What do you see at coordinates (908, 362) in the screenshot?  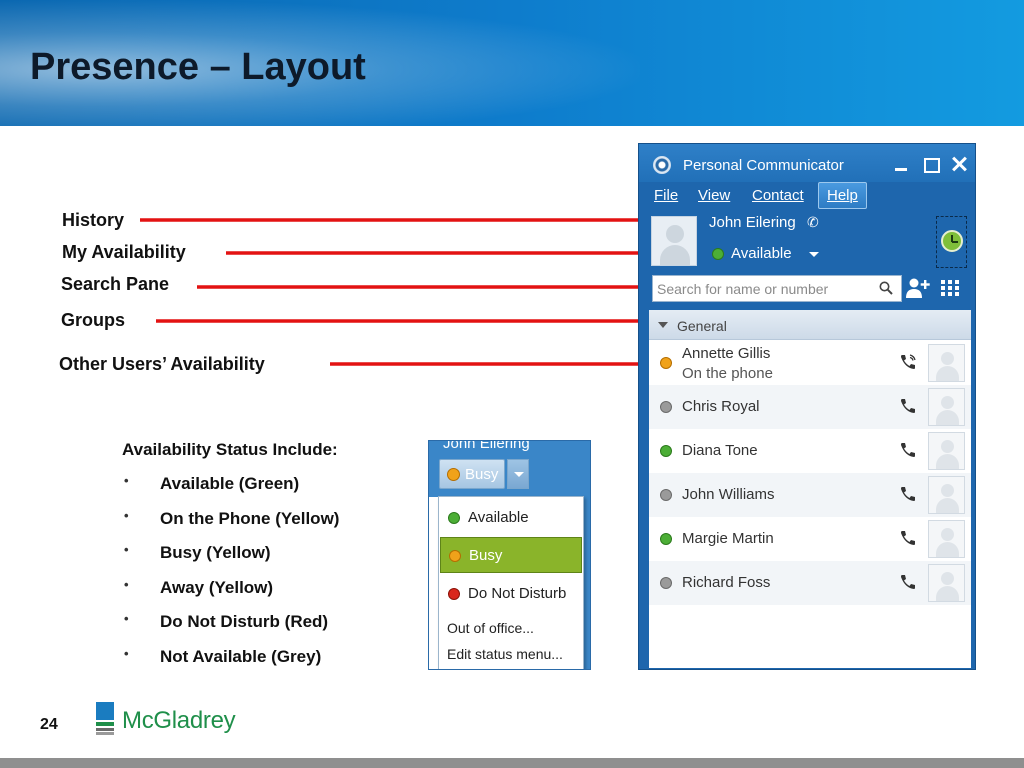 I see `active-call-icon` at bounding box center [908, 362].